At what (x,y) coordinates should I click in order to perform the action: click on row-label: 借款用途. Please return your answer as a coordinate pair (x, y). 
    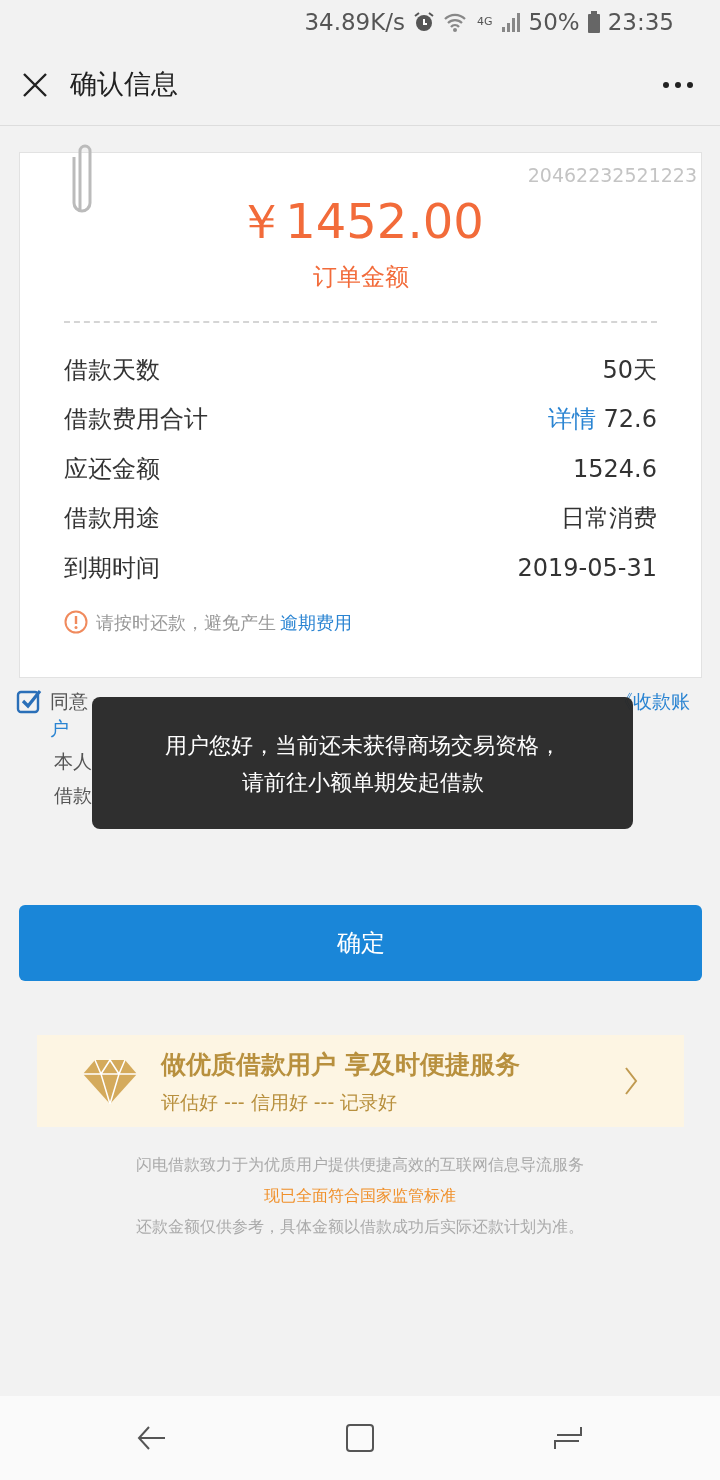
    Looking at the image, I should click on (112, 519).